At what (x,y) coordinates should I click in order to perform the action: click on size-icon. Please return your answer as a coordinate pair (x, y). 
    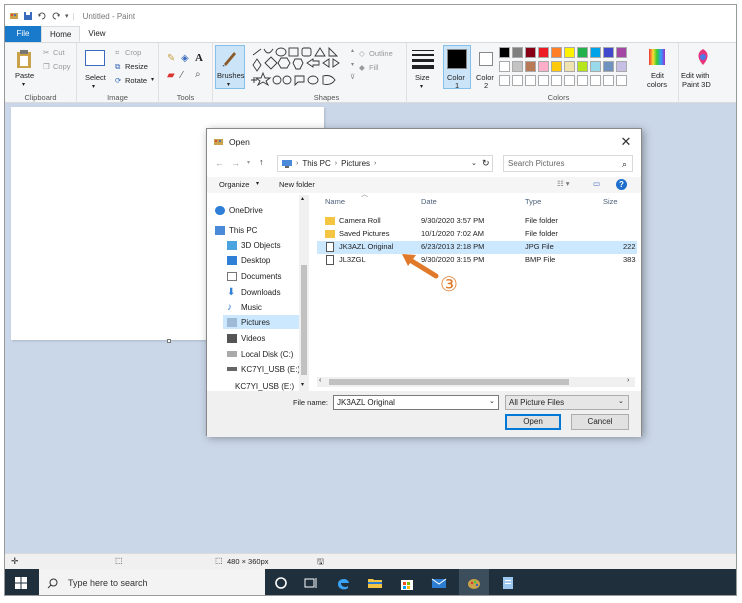
    Looking at the image, I should click on (423, 59).